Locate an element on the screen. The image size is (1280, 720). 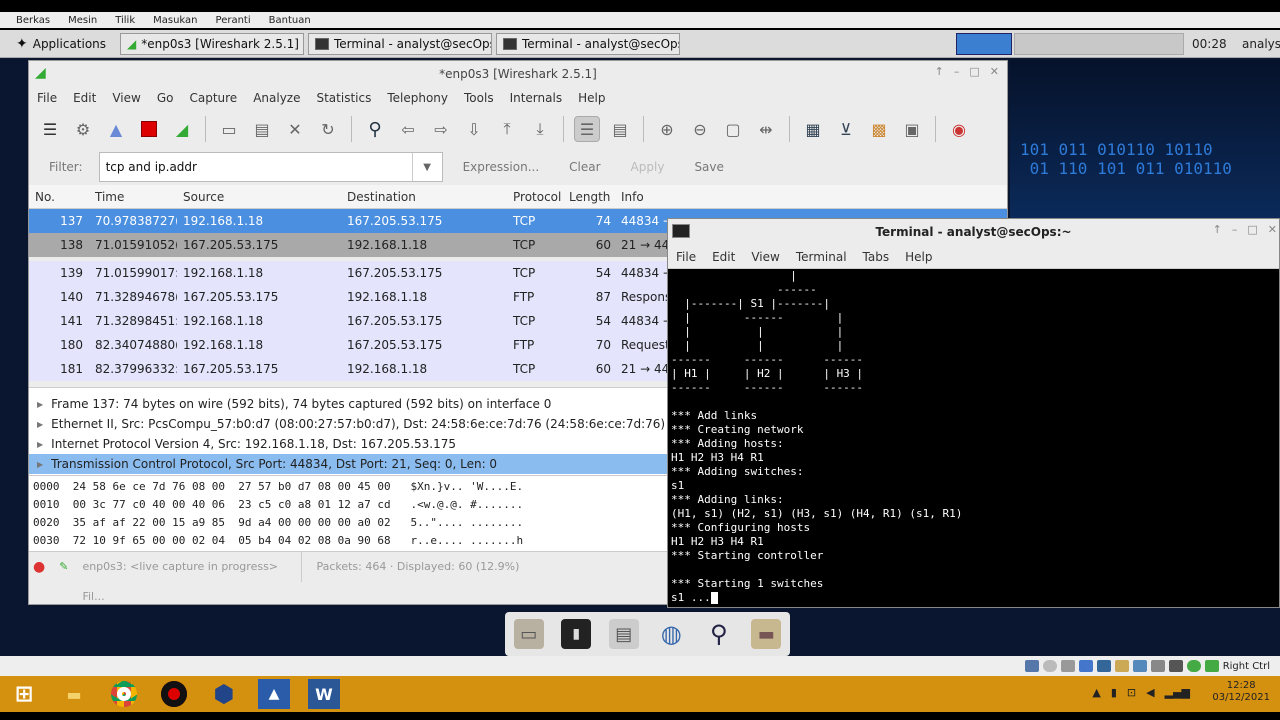
mouse-integration-icon is located at coordinates (1193, 666).